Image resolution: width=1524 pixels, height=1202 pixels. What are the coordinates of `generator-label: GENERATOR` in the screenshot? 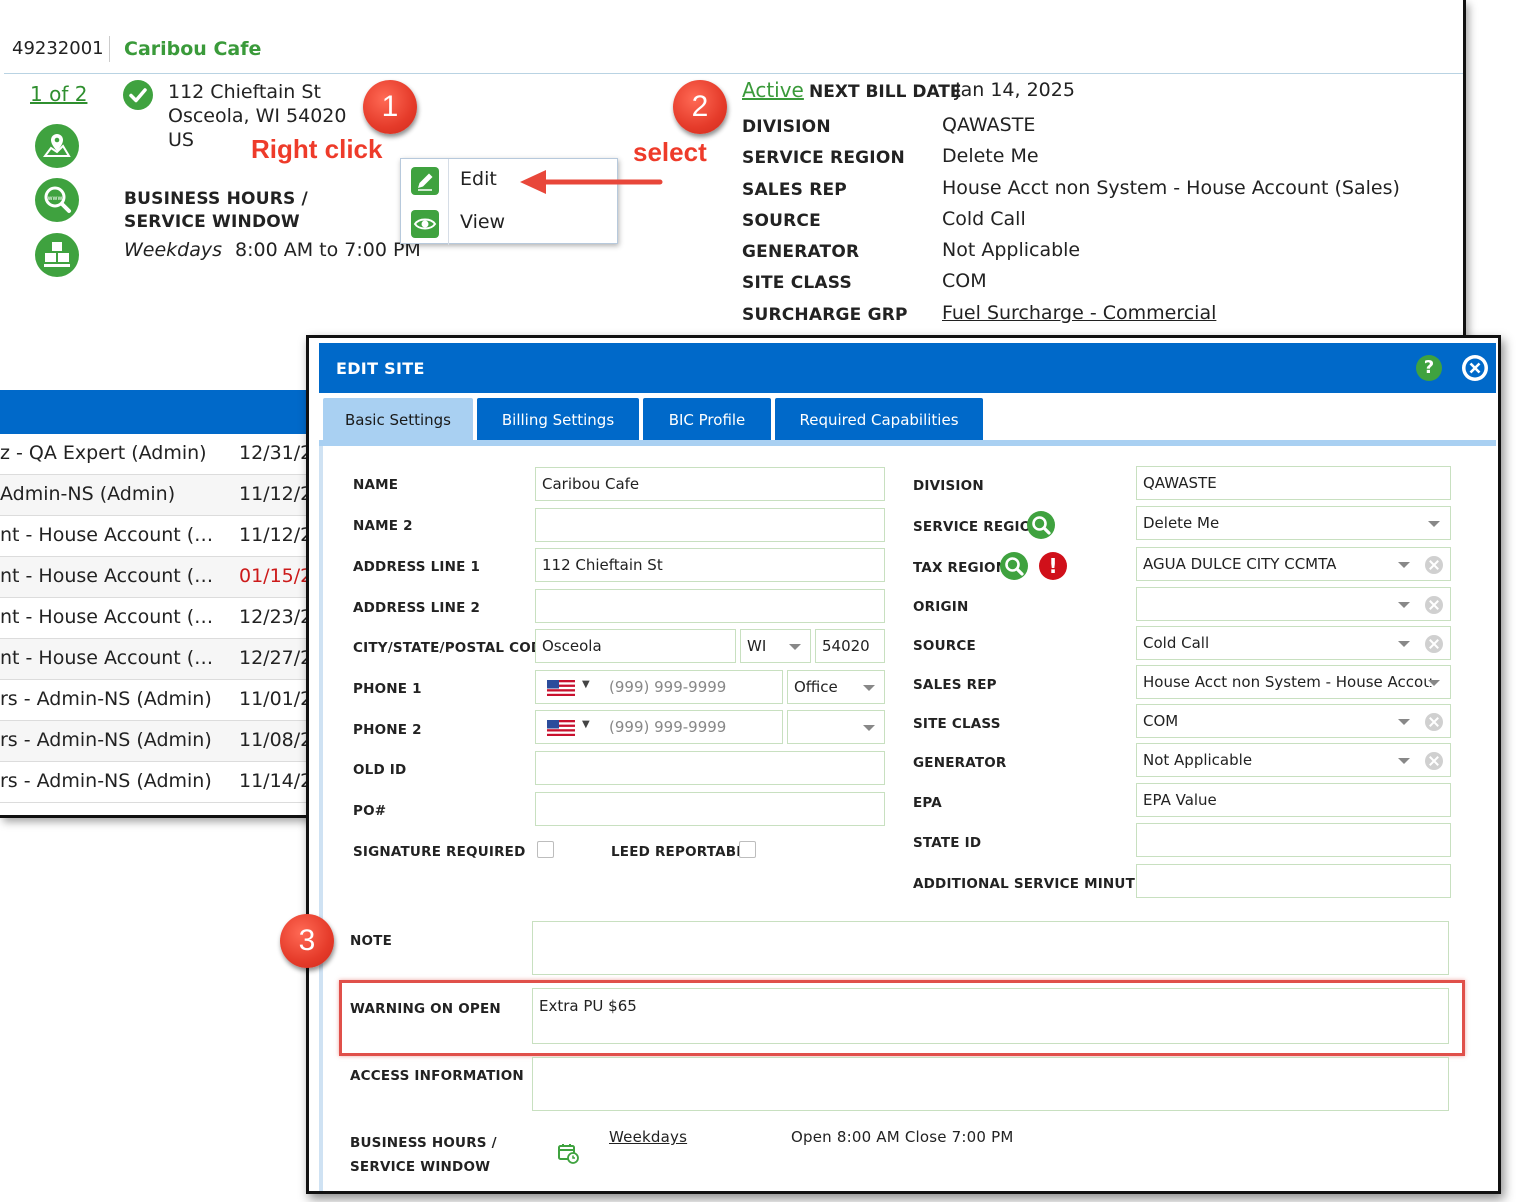 It's located at (960, 763).